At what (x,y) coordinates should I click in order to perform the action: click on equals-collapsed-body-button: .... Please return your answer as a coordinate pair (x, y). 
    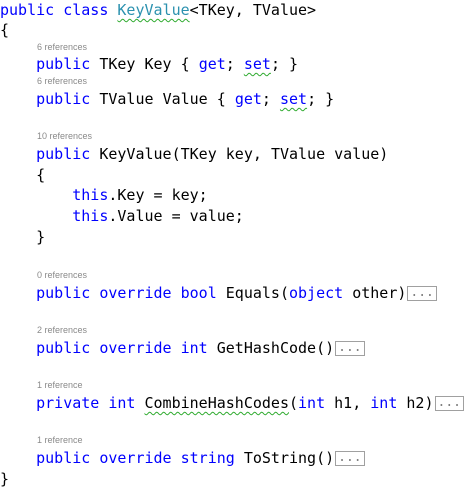
    Looking at the image, I should click on (422, 293).